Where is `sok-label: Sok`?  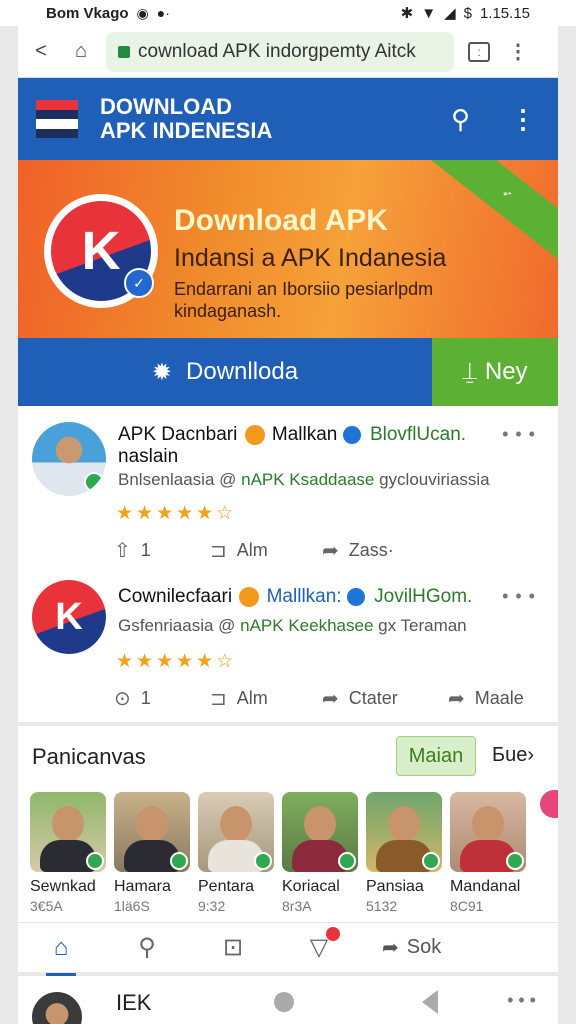 sok-label: Sok is located at coordinates (424, 947).